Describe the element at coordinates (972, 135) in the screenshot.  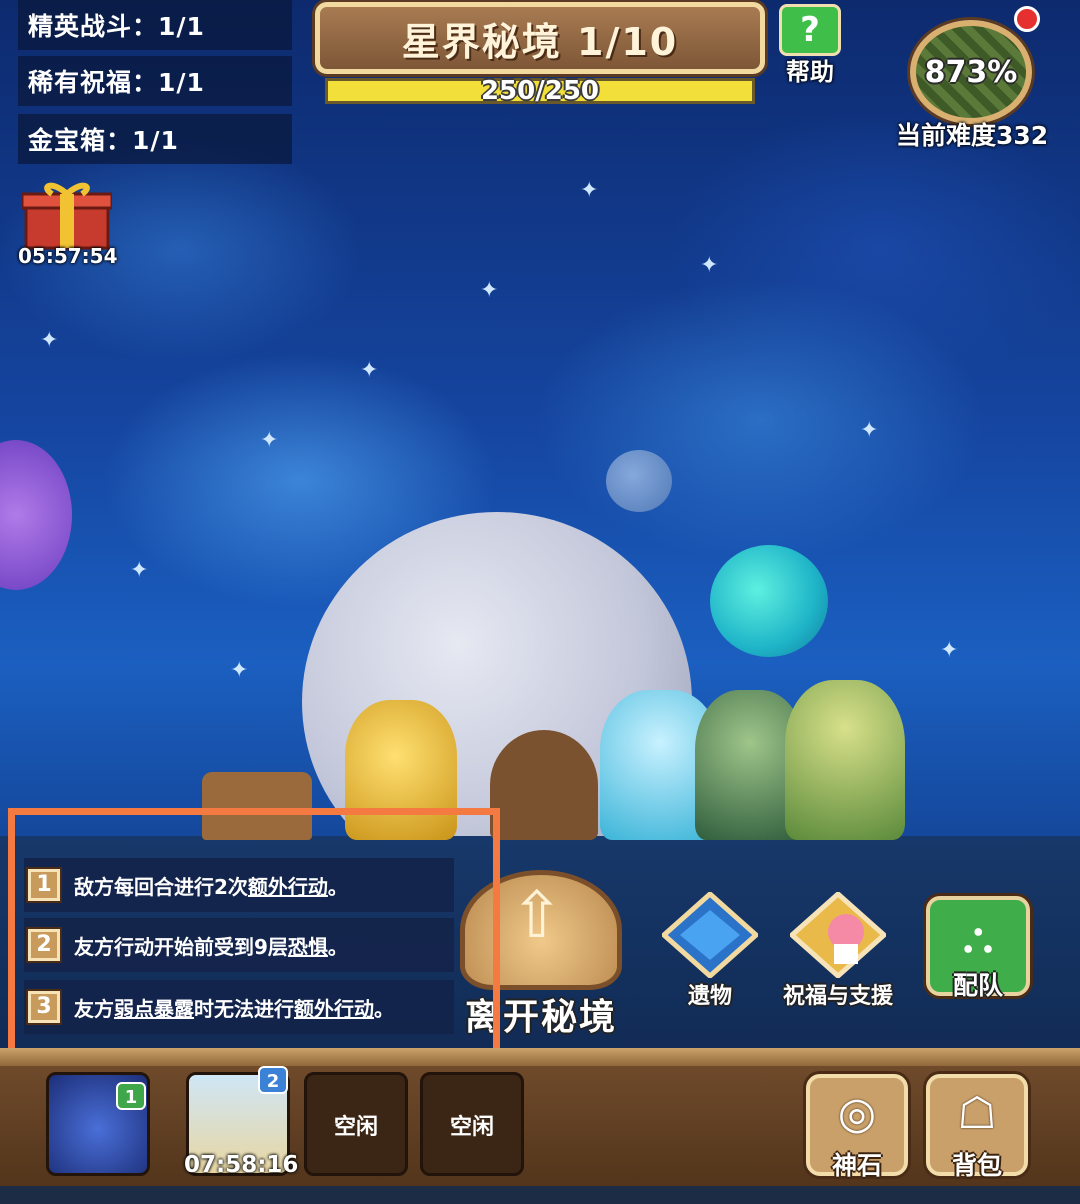
I see `difficulty-label: 当前难度332` at that location.